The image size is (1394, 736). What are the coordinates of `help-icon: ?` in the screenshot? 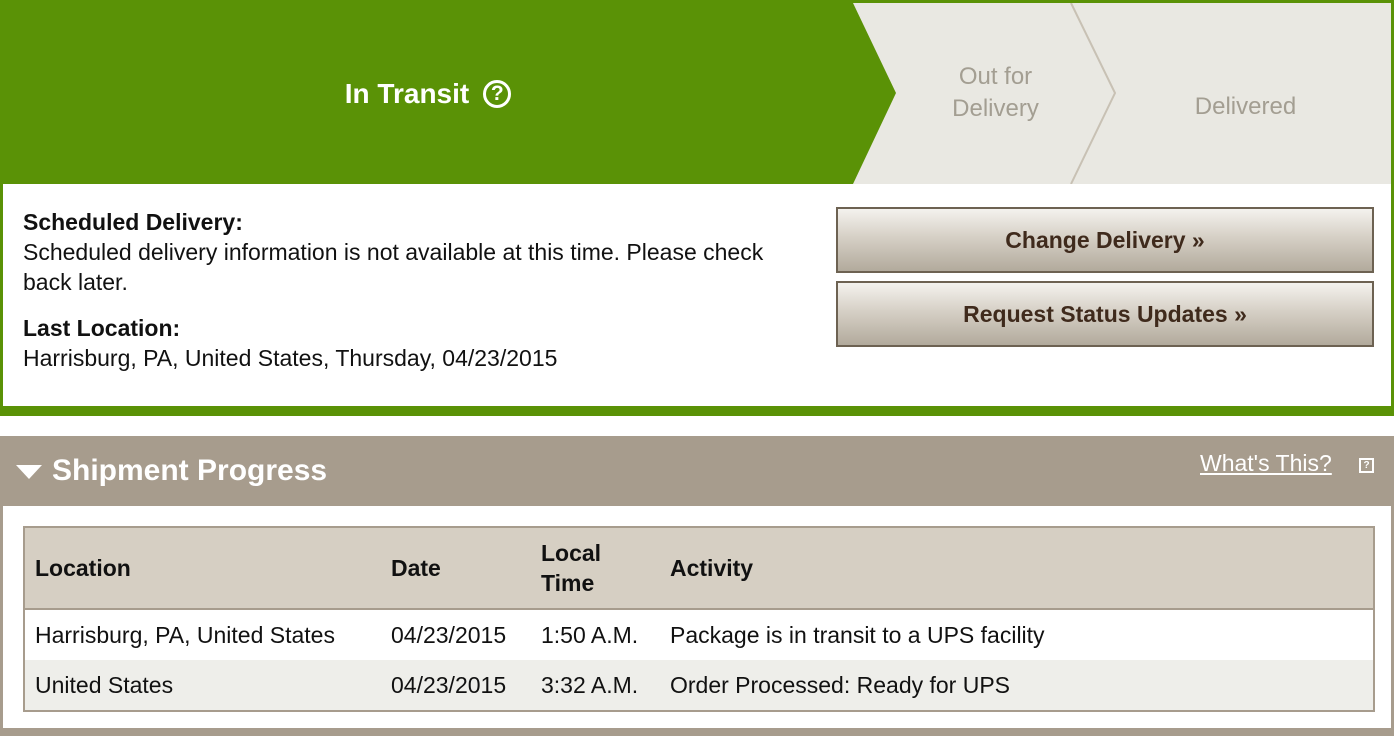 It's located at (497, 93).